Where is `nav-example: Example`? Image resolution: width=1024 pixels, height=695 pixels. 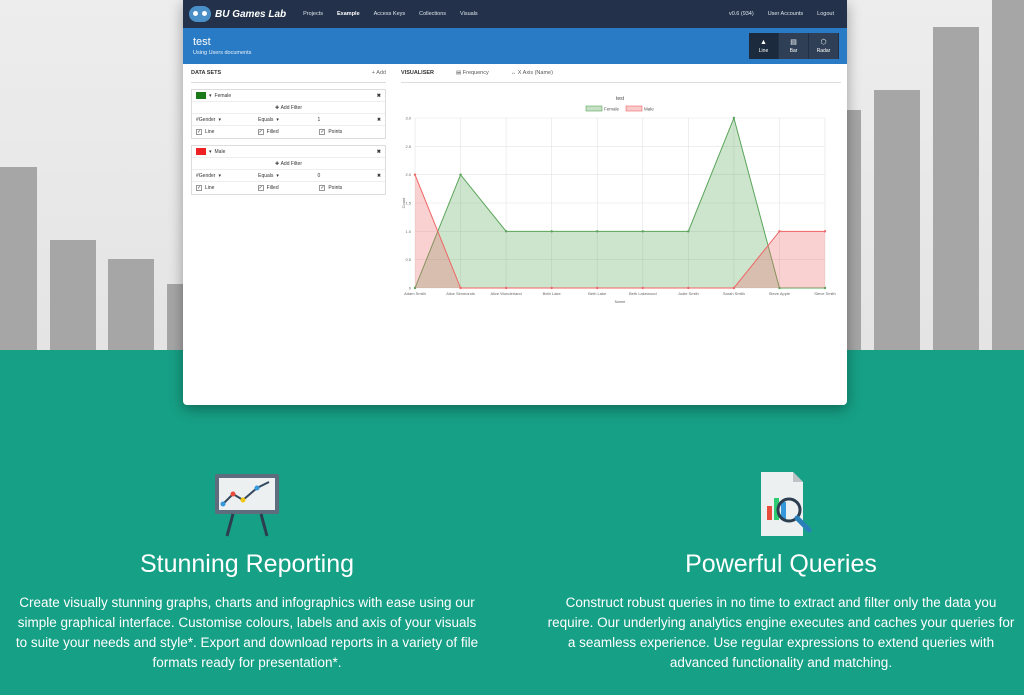 nav-example: Example is located at coordinates (348, 14).